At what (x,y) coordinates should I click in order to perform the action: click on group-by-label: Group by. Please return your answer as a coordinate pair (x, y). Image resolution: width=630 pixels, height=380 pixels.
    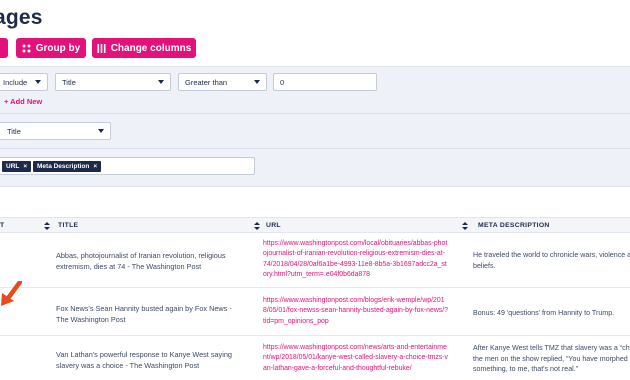
    Looking at the image, I should click on (58, 48).